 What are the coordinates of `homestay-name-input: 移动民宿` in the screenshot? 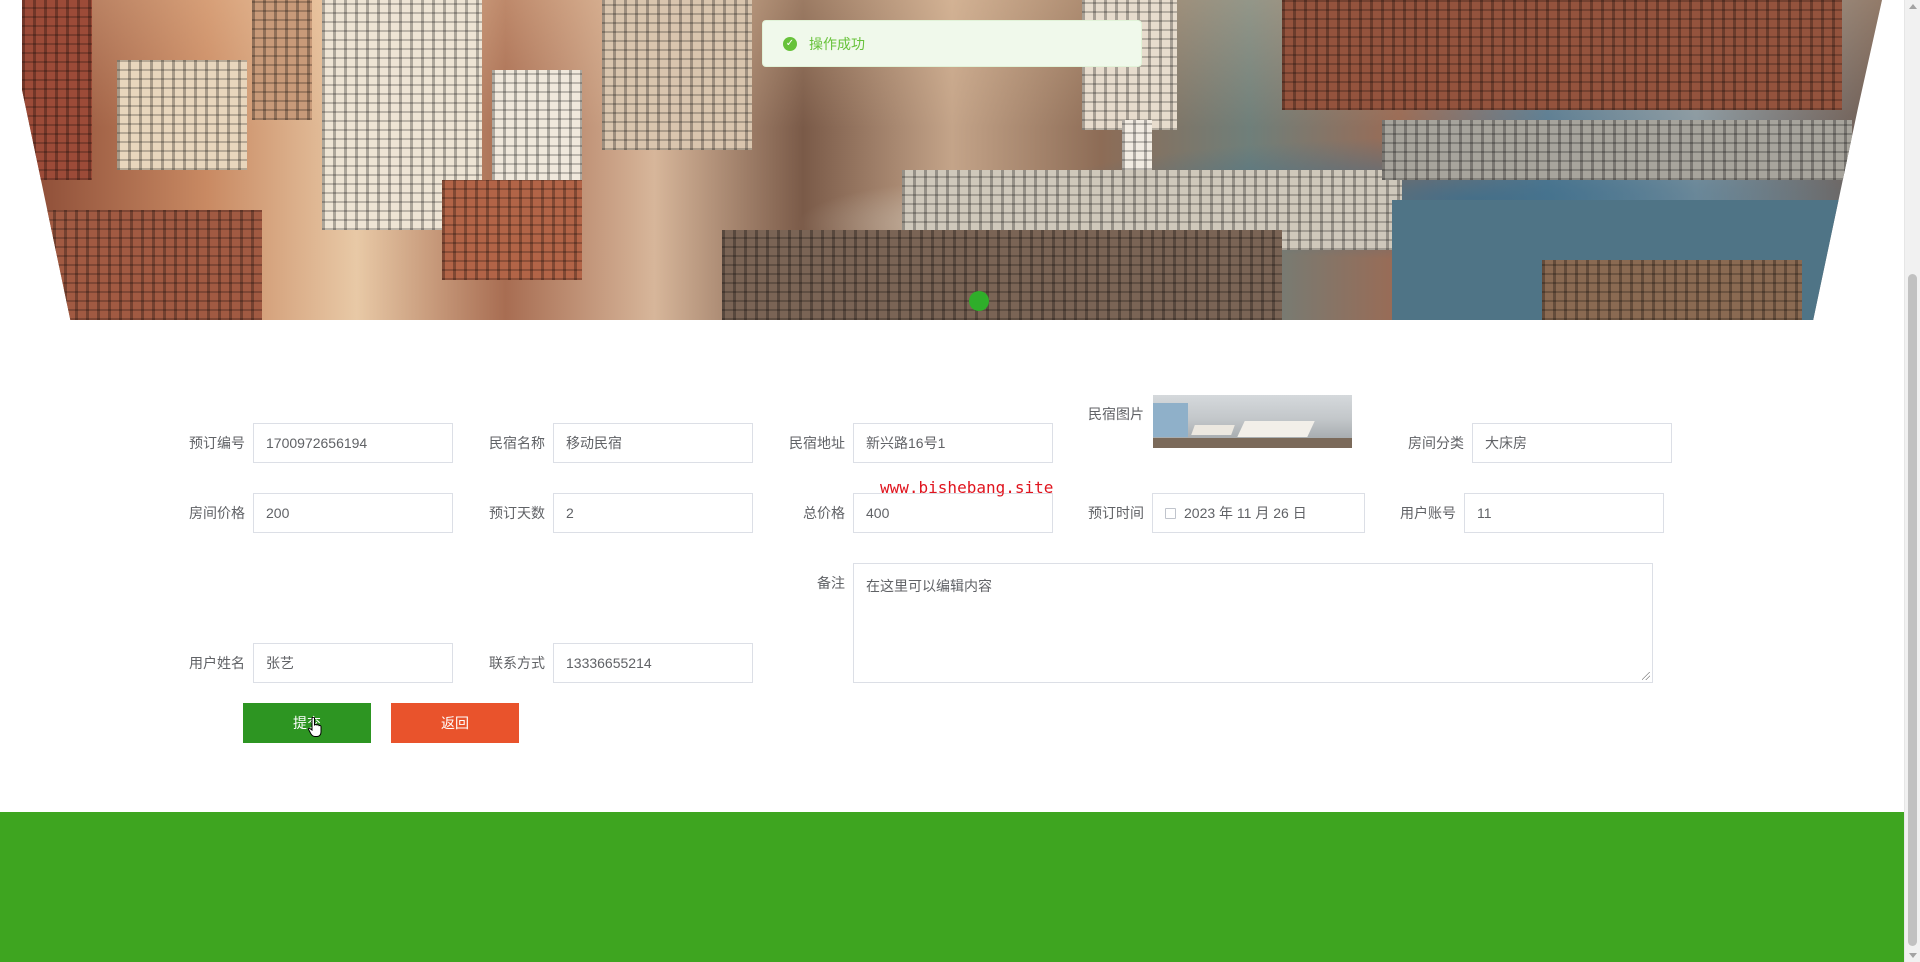 It's located at (653, 443).